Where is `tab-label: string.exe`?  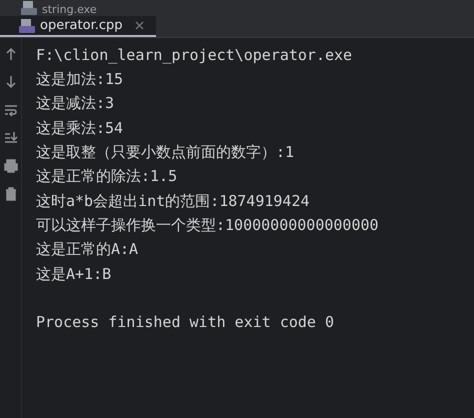 tab-label: string.exe is located at coordinates (69, 9).